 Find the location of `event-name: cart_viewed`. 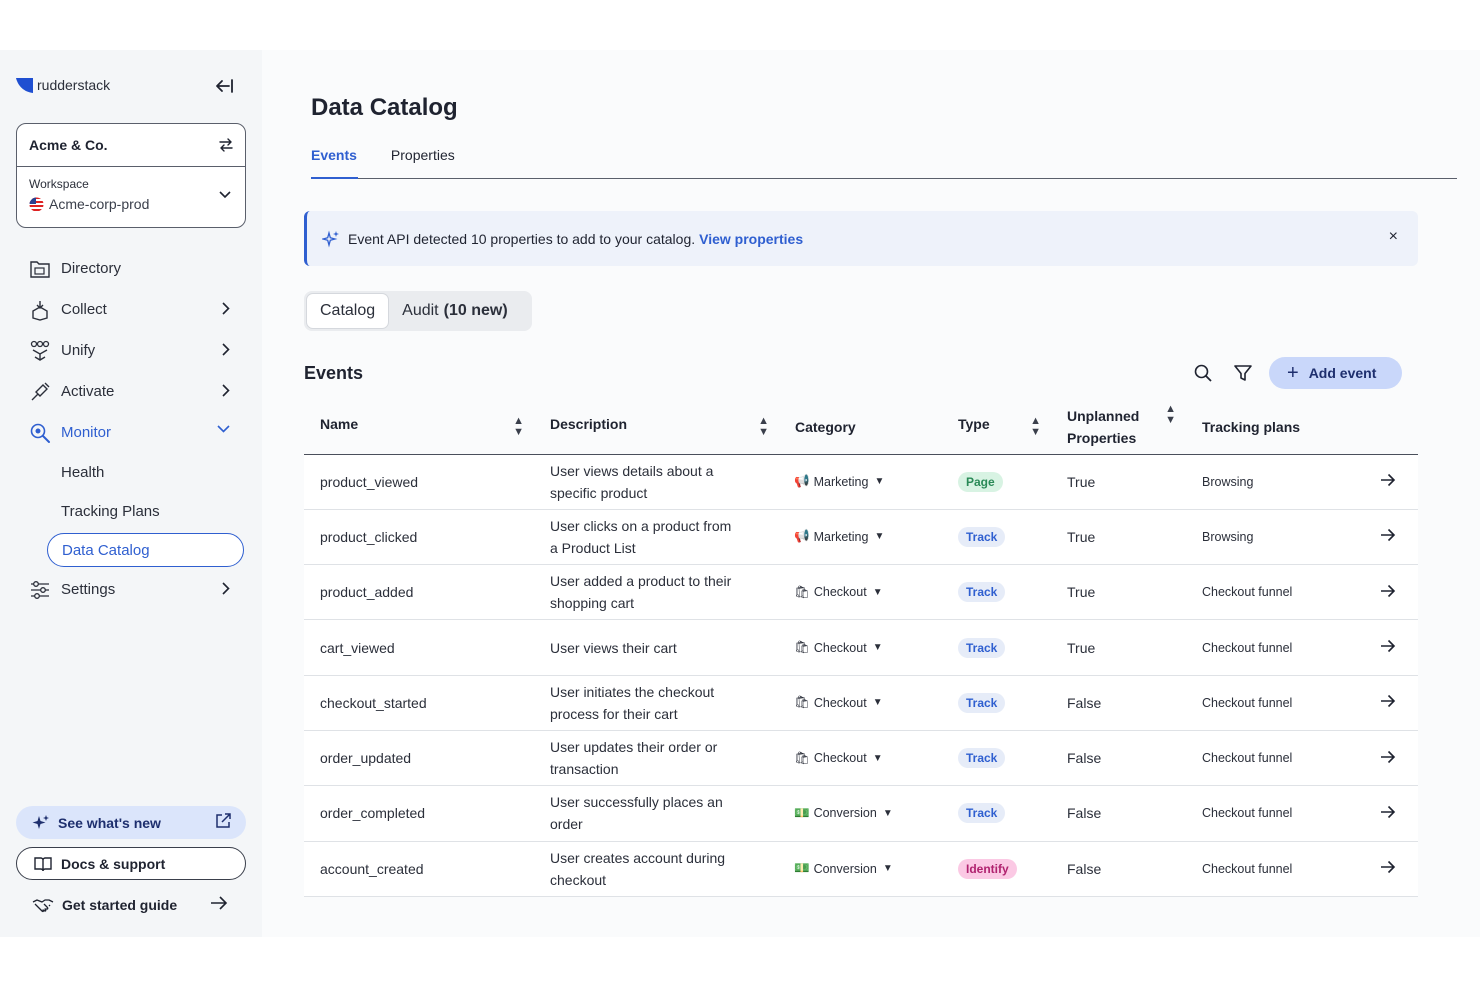

event-name: cart_viewed is located at coordinates (357, 647).